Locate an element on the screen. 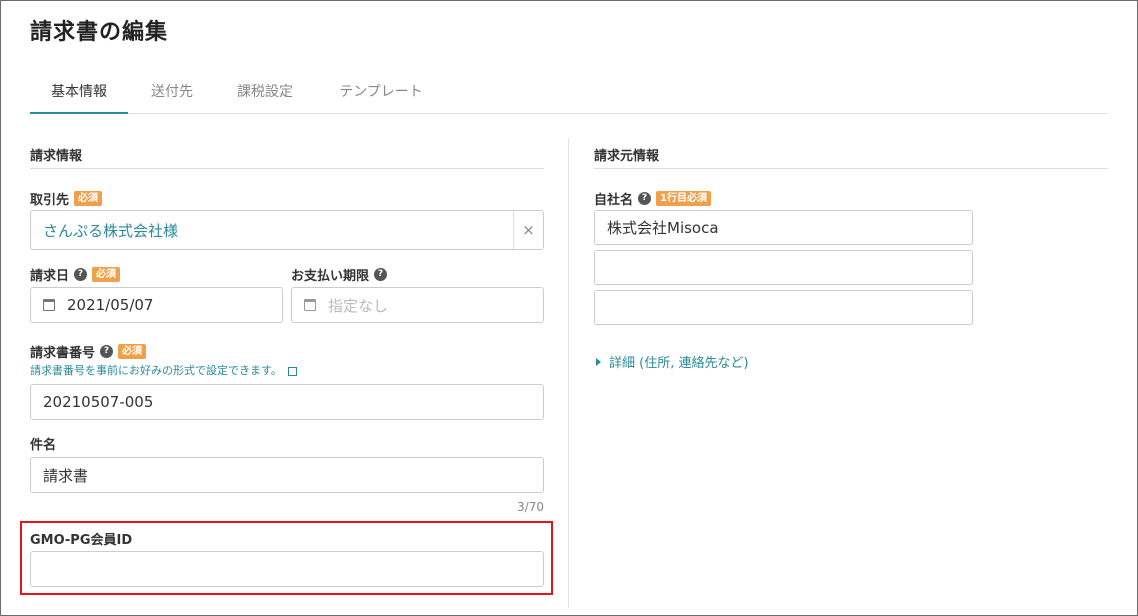 The image size is (1138, 616). company-name-line-1-value: 株式会社Misoca is located at coordinates (663, 228).